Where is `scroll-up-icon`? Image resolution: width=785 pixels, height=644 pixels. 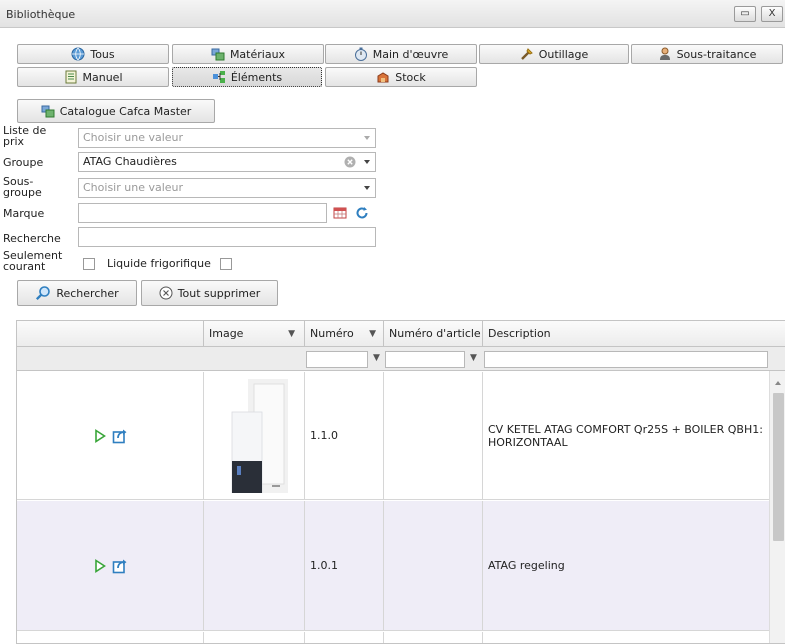
scroll-up-icon is located at coordinates (778, 383).